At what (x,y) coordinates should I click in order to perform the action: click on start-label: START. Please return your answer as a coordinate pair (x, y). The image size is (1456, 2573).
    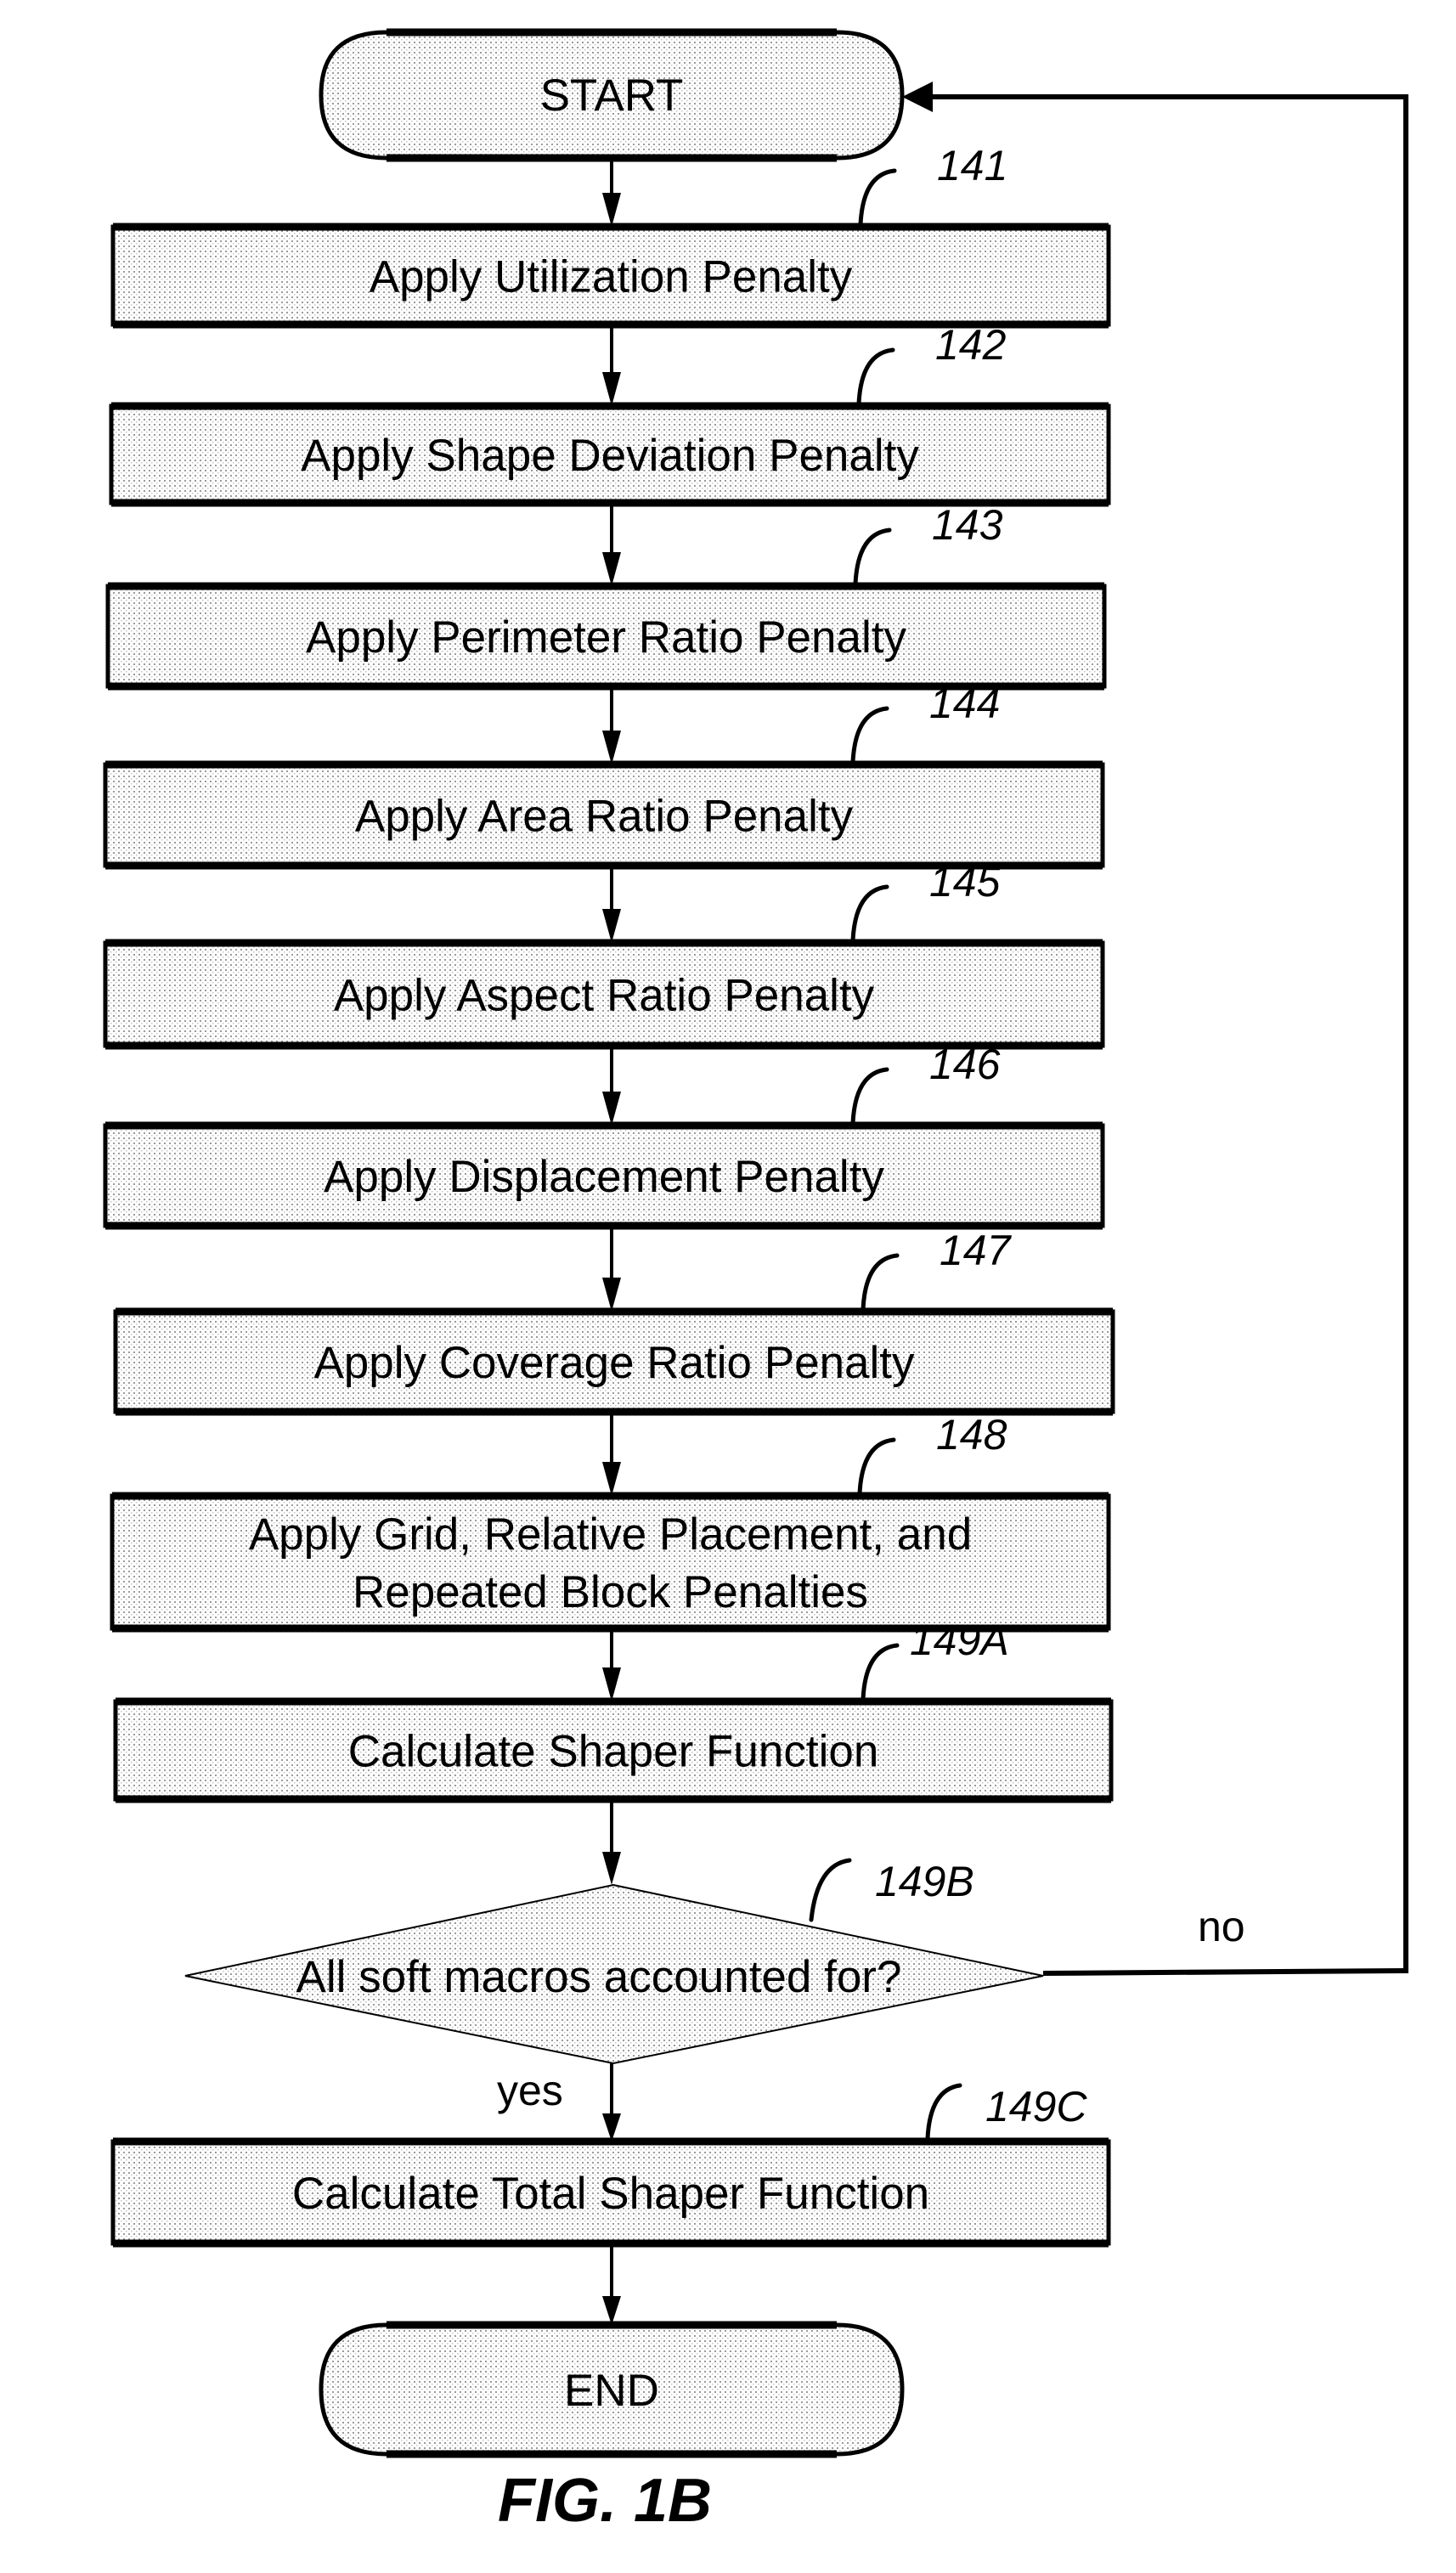
    Looking at the image, I should click on (612, 96).